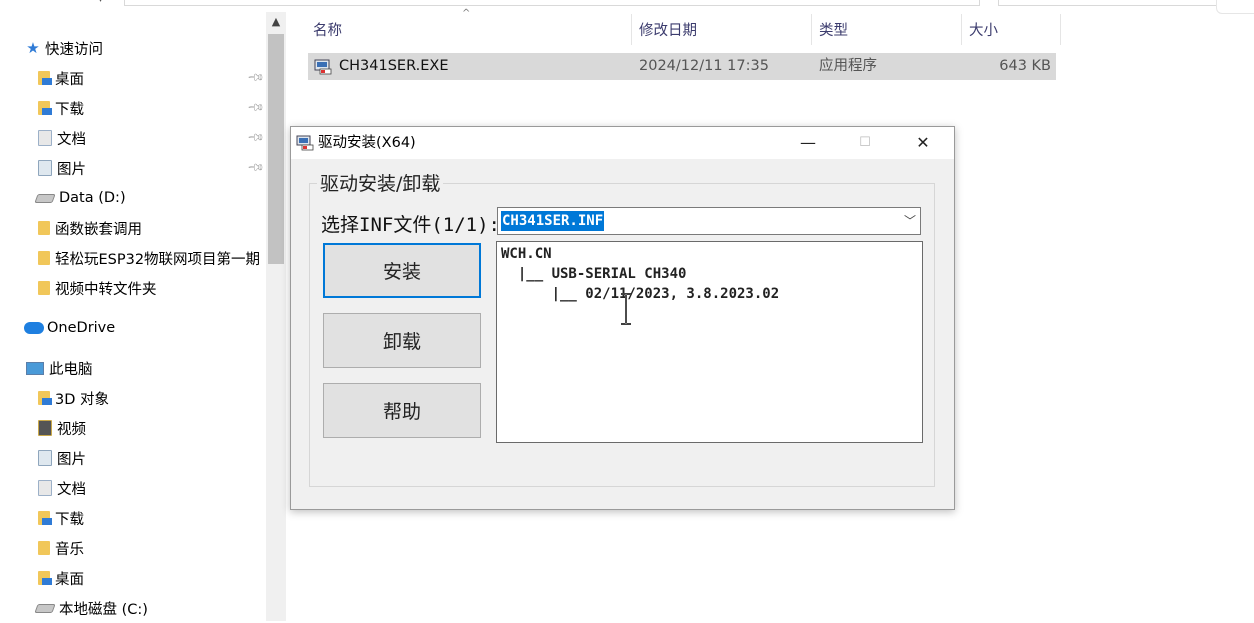 This screenshot has width=1254, height=623. I want to click on minimize-button: —, so click(808, 143).